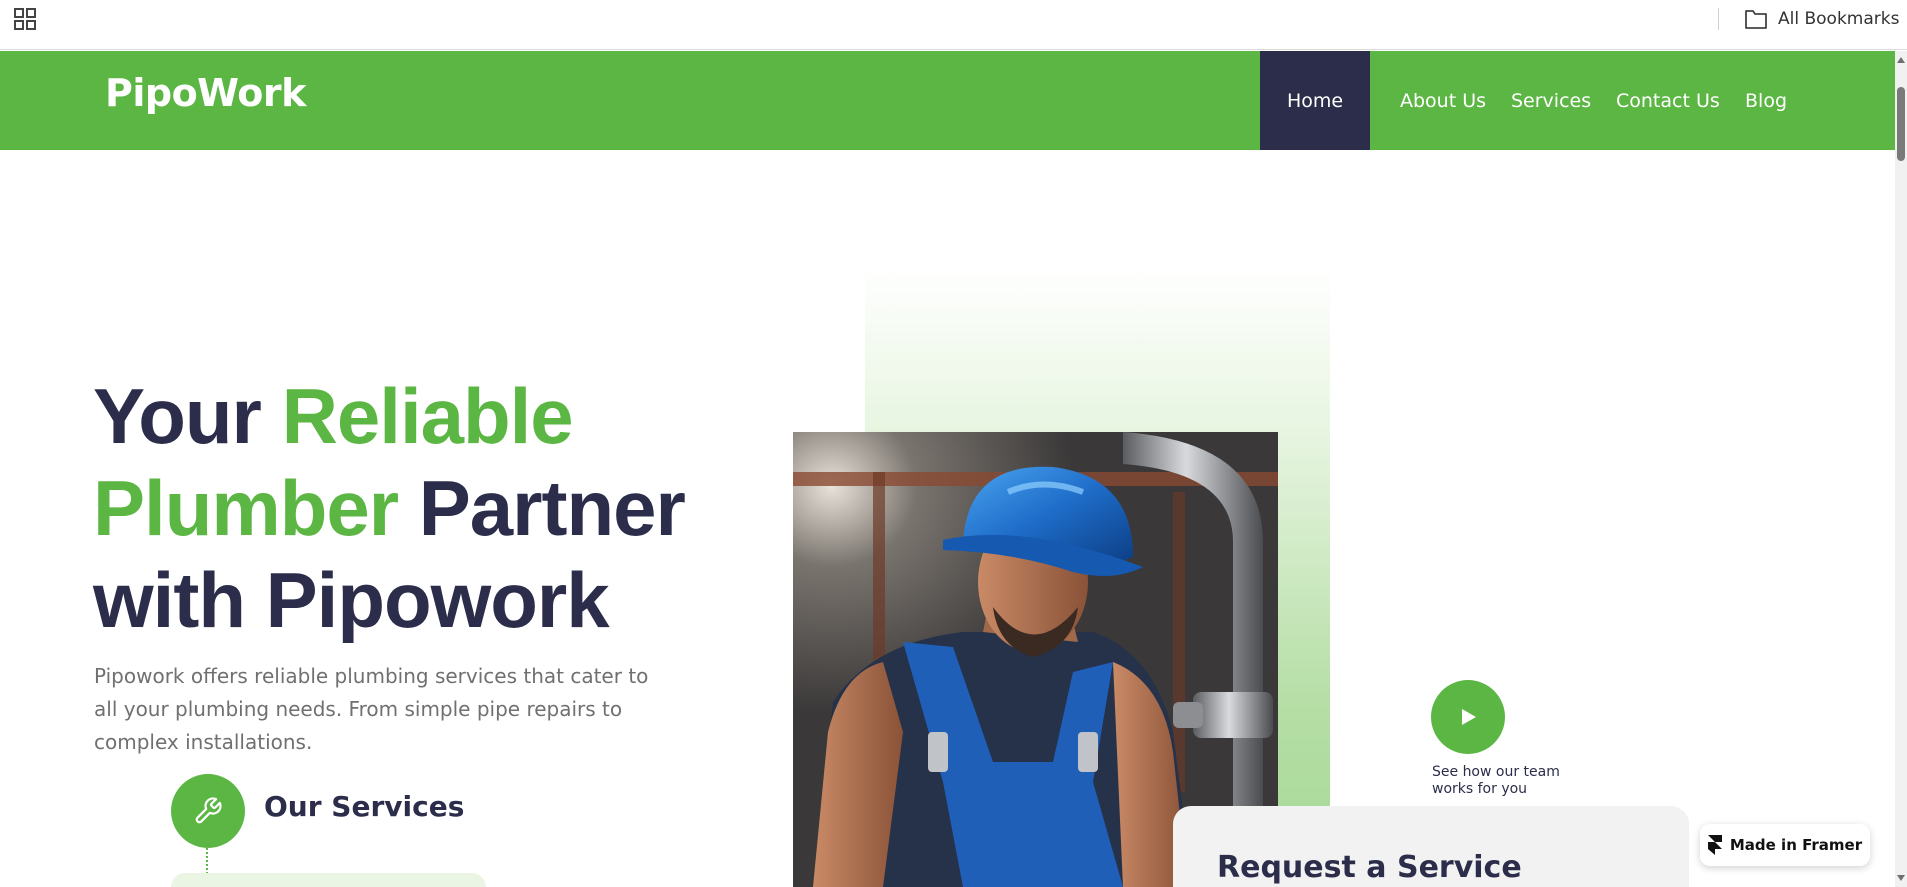 This screenshot has width=1907, height=887. I want to click on made-in-framer-label: Made in Framer, so click(1796, 845).